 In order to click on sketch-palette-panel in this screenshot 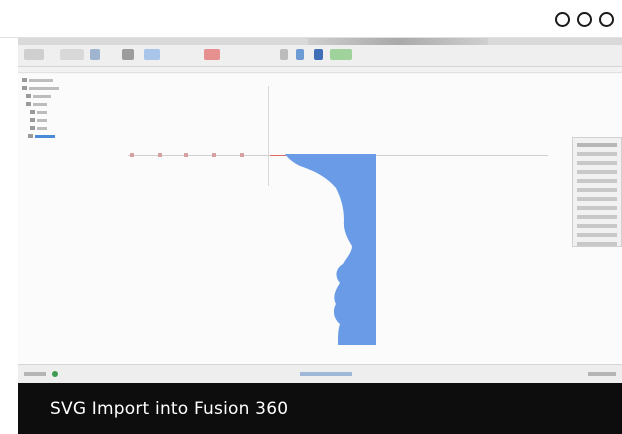, I will do `click(597, 192)`.